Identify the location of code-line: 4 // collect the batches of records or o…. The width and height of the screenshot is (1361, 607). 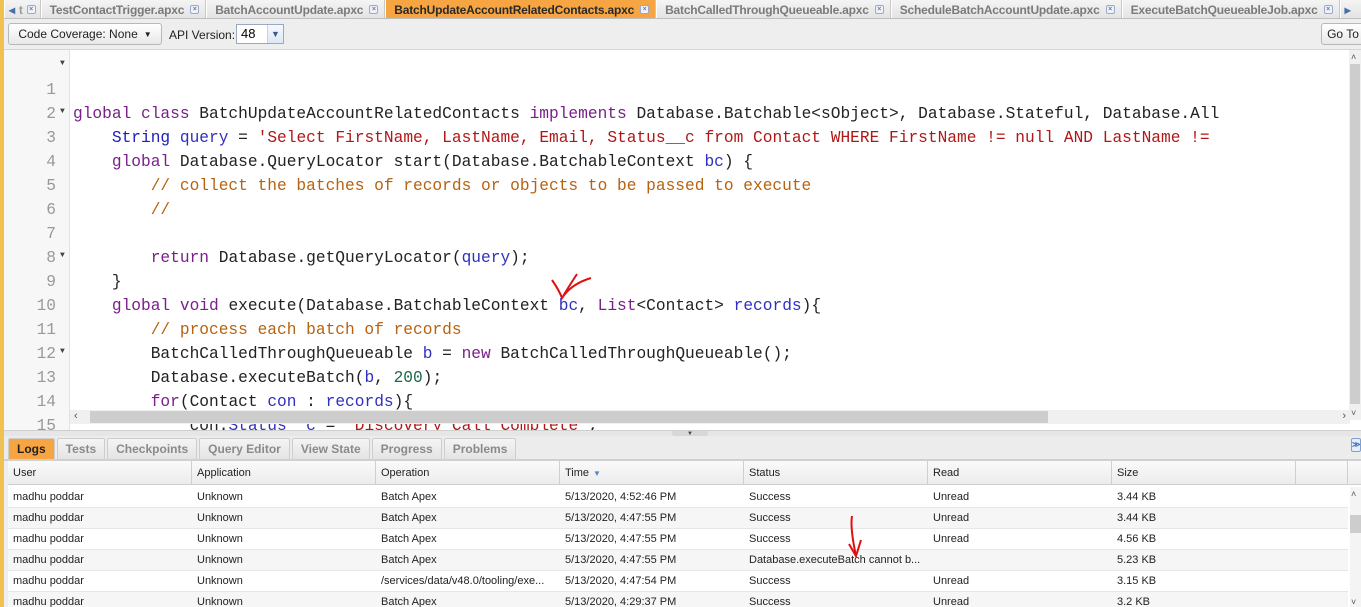
(676, 160).